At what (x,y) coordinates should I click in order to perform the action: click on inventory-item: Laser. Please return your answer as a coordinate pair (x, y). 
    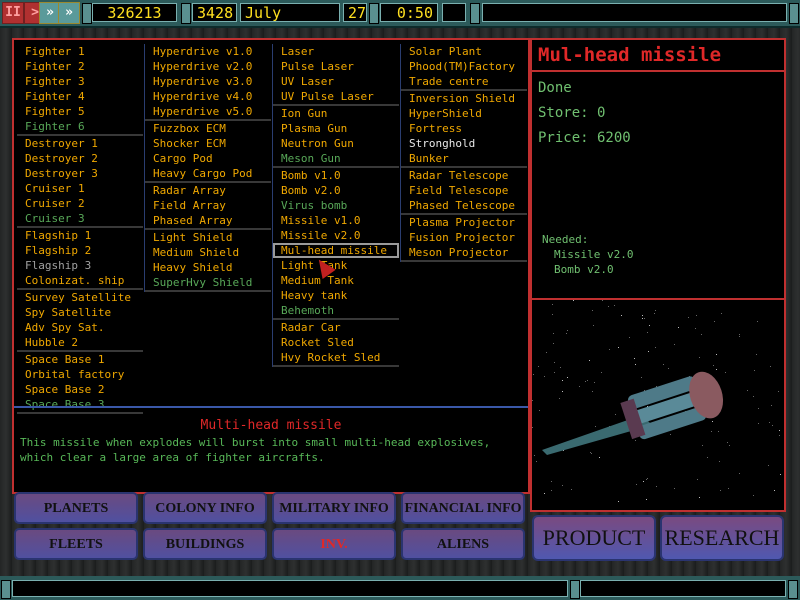
    Looking at the image, I should click on (336, 51).